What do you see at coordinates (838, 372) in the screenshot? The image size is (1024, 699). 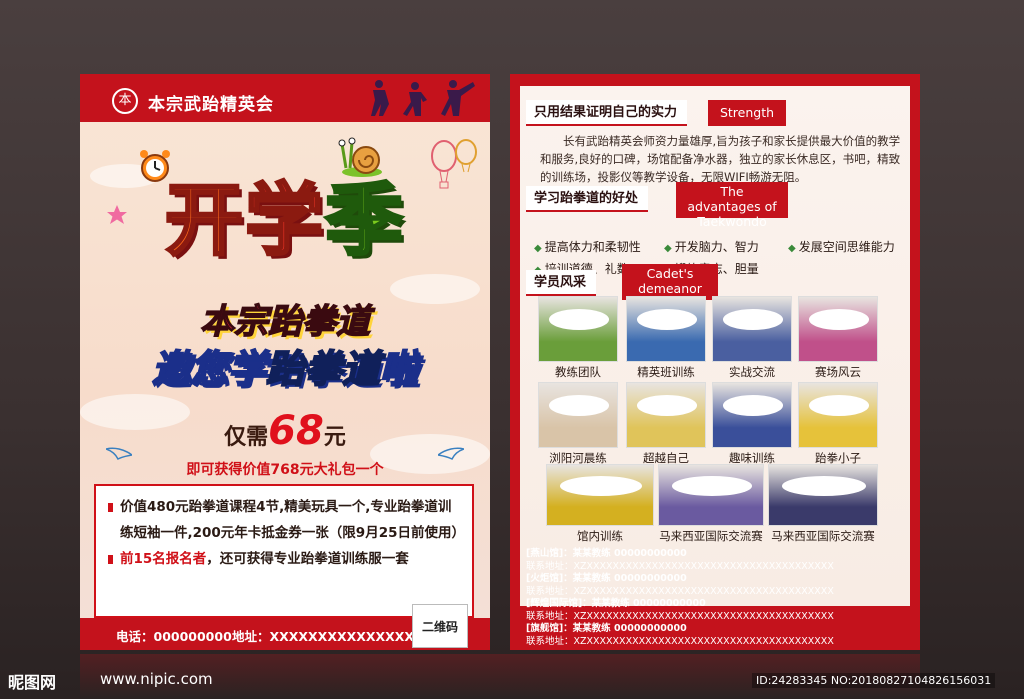 I see `photo-caption: 赛场风云` at bounding box center [838, 372].